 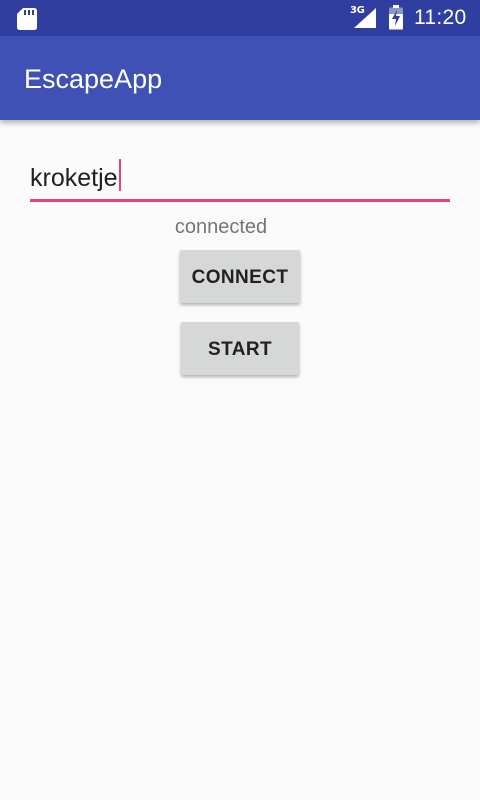 What do you see at coordinates (396, 17) in the screenshot?
I see `battery-charging-icon` at bounding box center [396, 17].